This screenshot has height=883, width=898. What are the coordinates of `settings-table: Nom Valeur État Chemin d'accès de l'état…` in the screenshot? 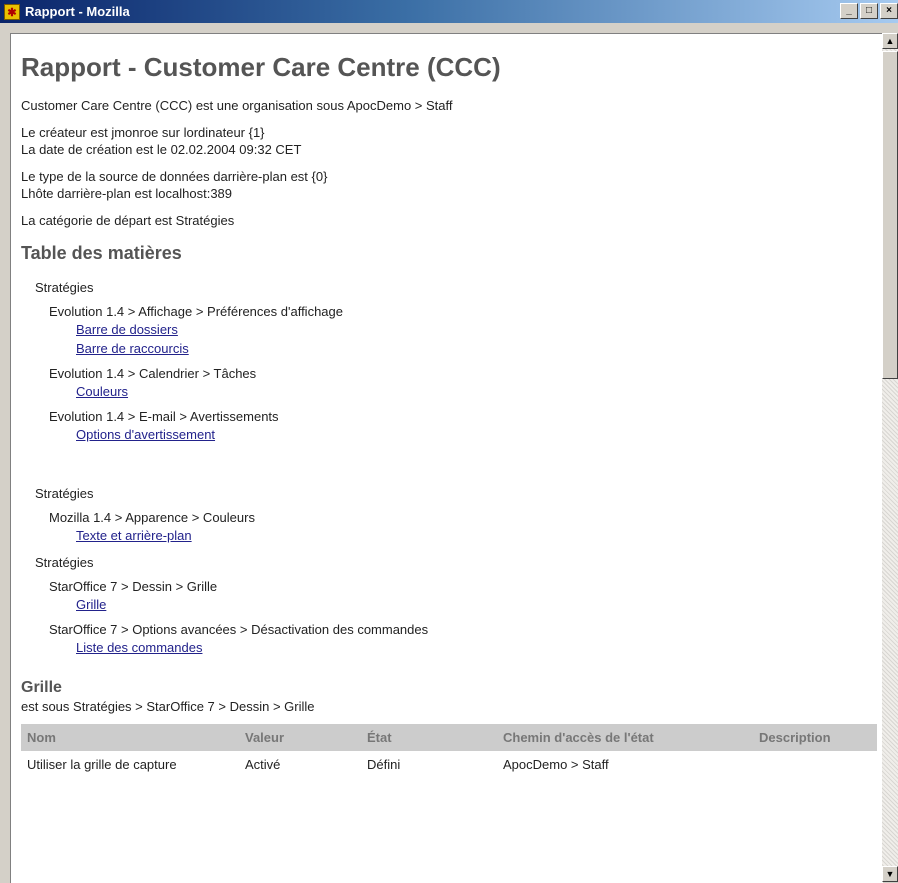 It's located at (449, 751).